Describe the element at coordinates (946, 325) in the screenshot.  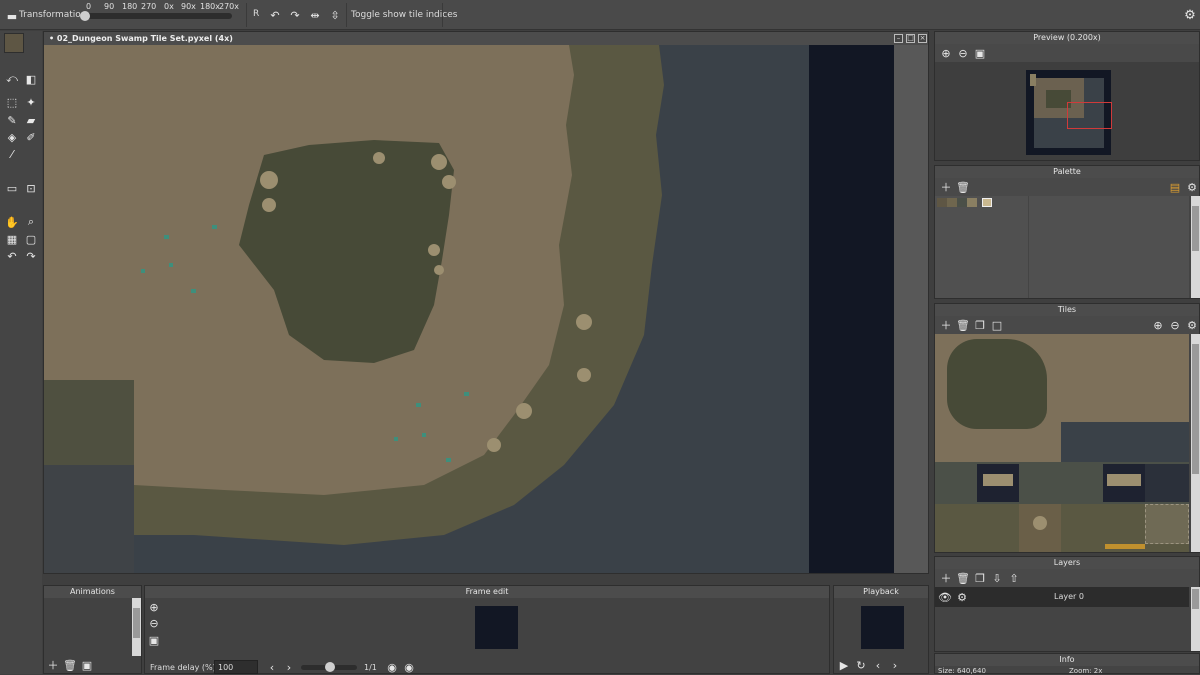
I see `add-tile-icon: ＋` at that location.